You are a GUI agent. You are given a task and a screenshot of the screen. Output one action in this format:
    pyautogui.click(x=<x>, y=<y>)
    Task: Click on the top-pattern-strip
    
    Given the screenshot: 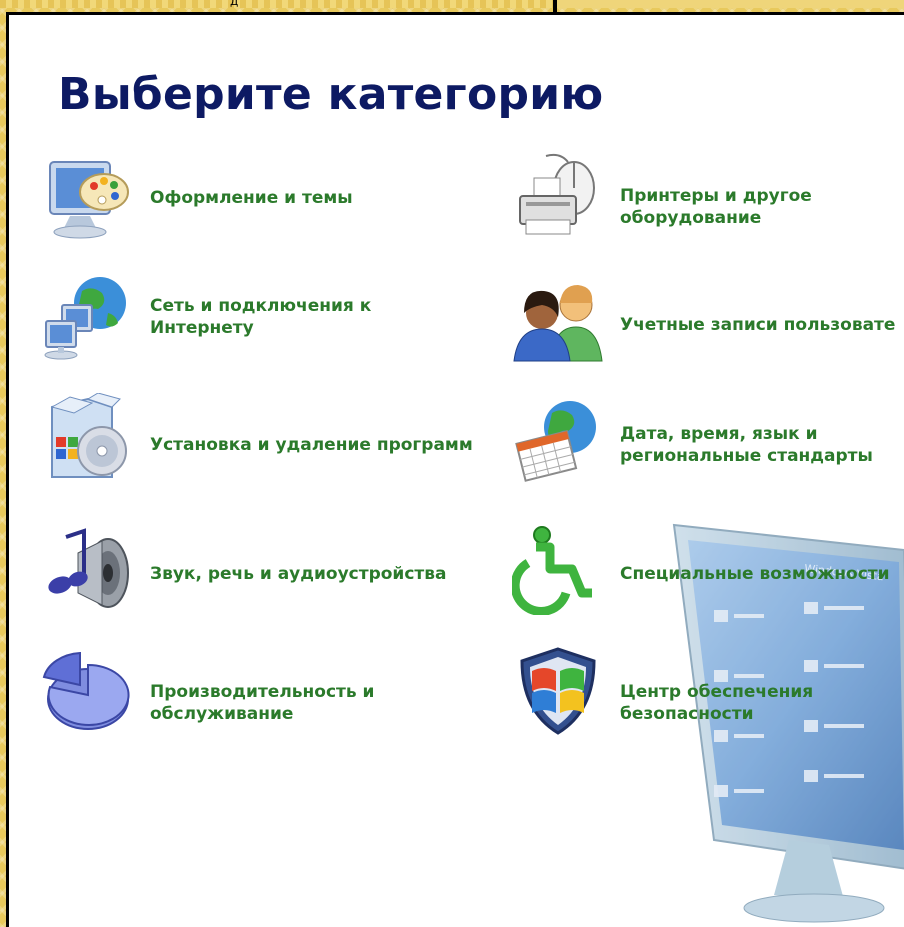 What is the action you would take?
    pyautogui.click(x=278, y=4)
    